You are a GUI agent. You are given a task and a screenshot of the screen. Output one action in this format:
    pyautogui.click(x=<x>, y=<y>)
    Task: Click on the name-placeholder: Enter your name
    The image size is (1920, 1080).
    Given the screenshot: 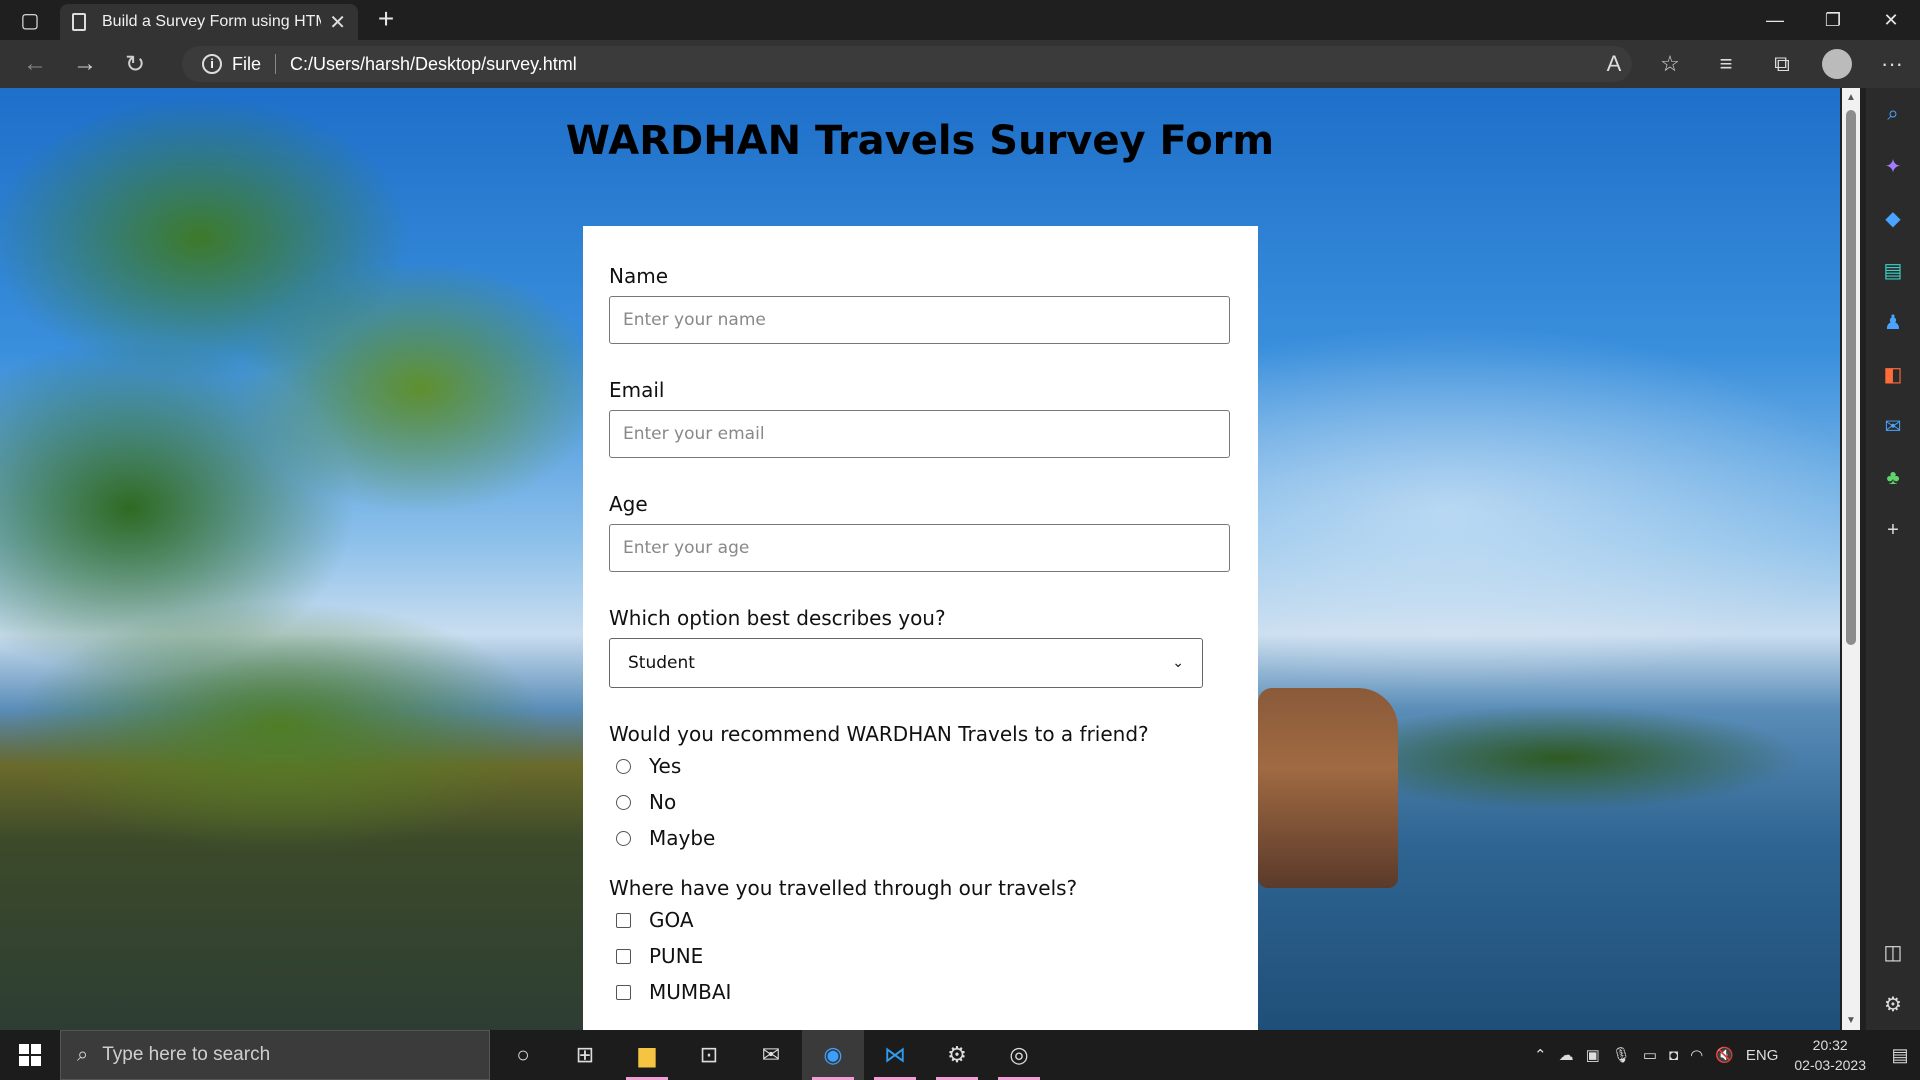 What is the action you would take?
    pyautogui.click(x=694, y=320)
    